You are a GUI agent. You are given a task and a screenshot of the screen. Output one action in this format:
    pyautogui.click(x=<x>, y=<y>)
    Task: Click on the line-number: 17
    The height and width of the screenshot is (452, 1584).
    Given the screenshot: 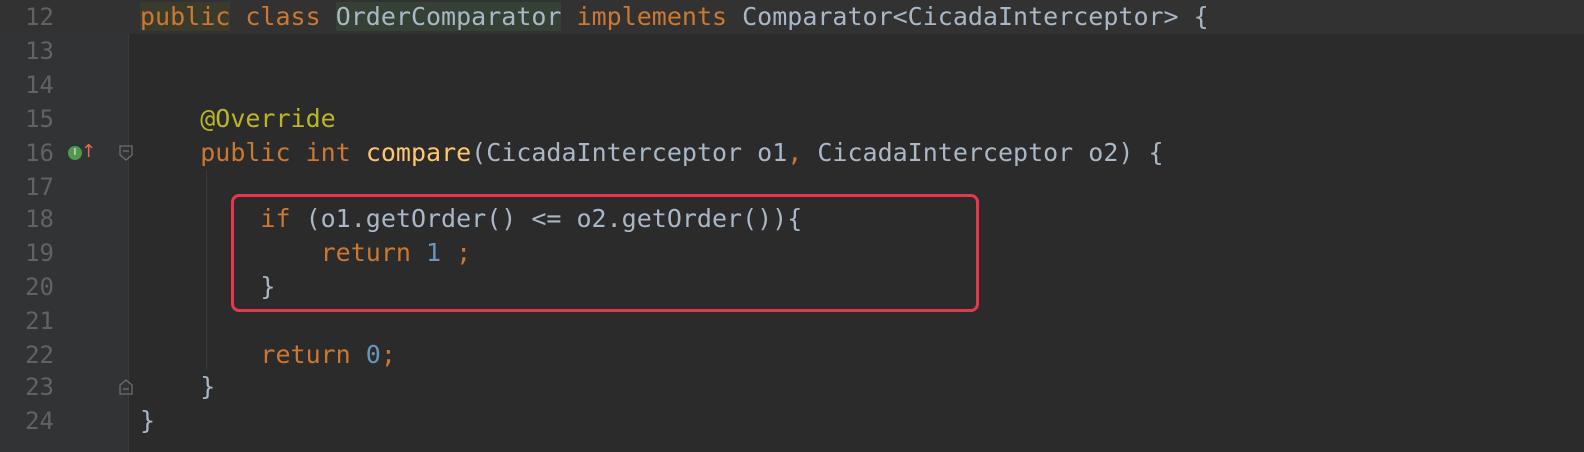 What is the action you would take?
    pyautogui.click(x=39, y=187)
    